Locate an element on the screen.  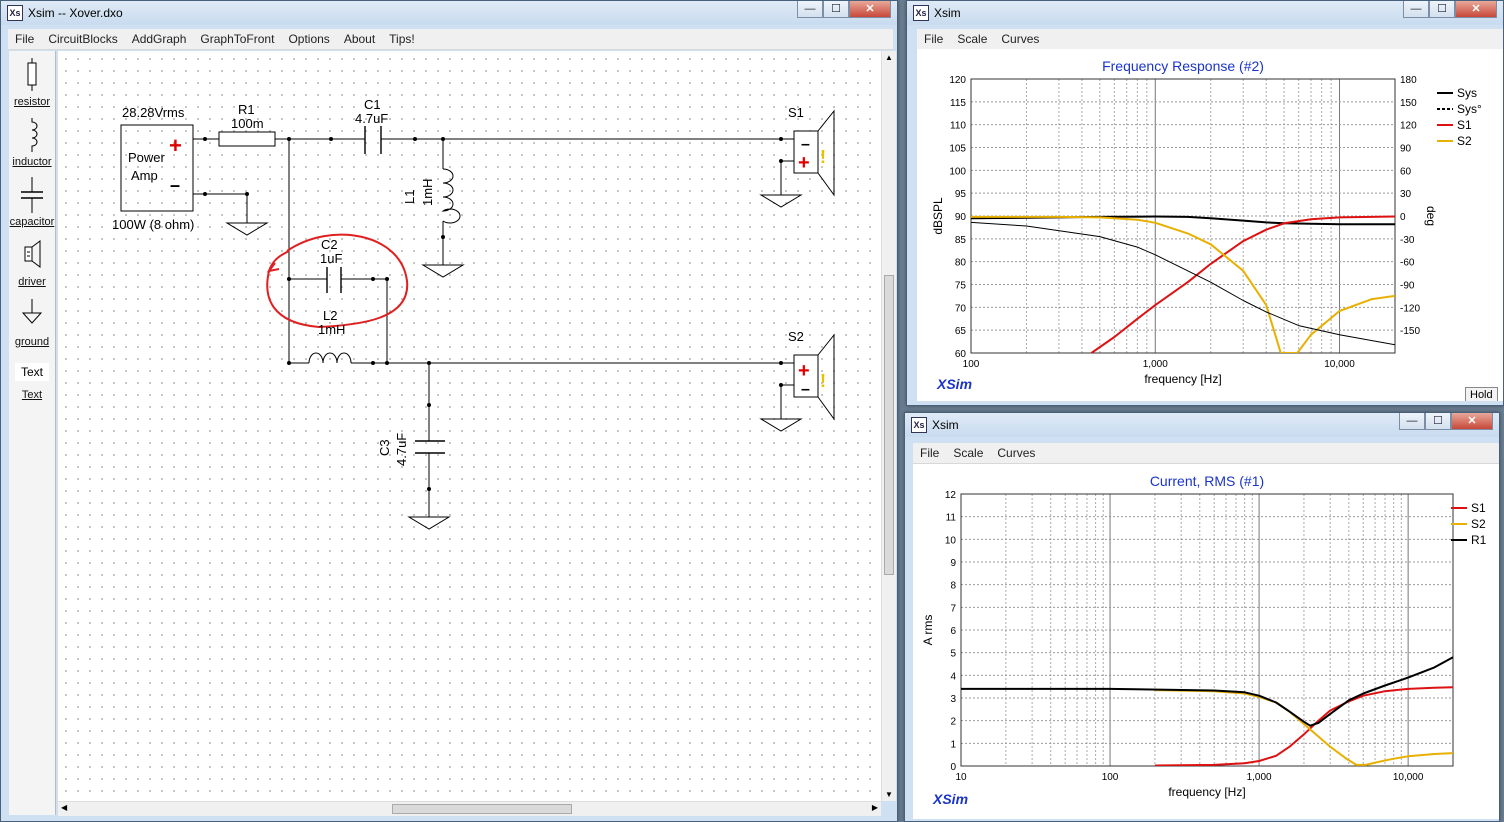
tool-inductor-label: inductor is located at coordinates (32, 162).